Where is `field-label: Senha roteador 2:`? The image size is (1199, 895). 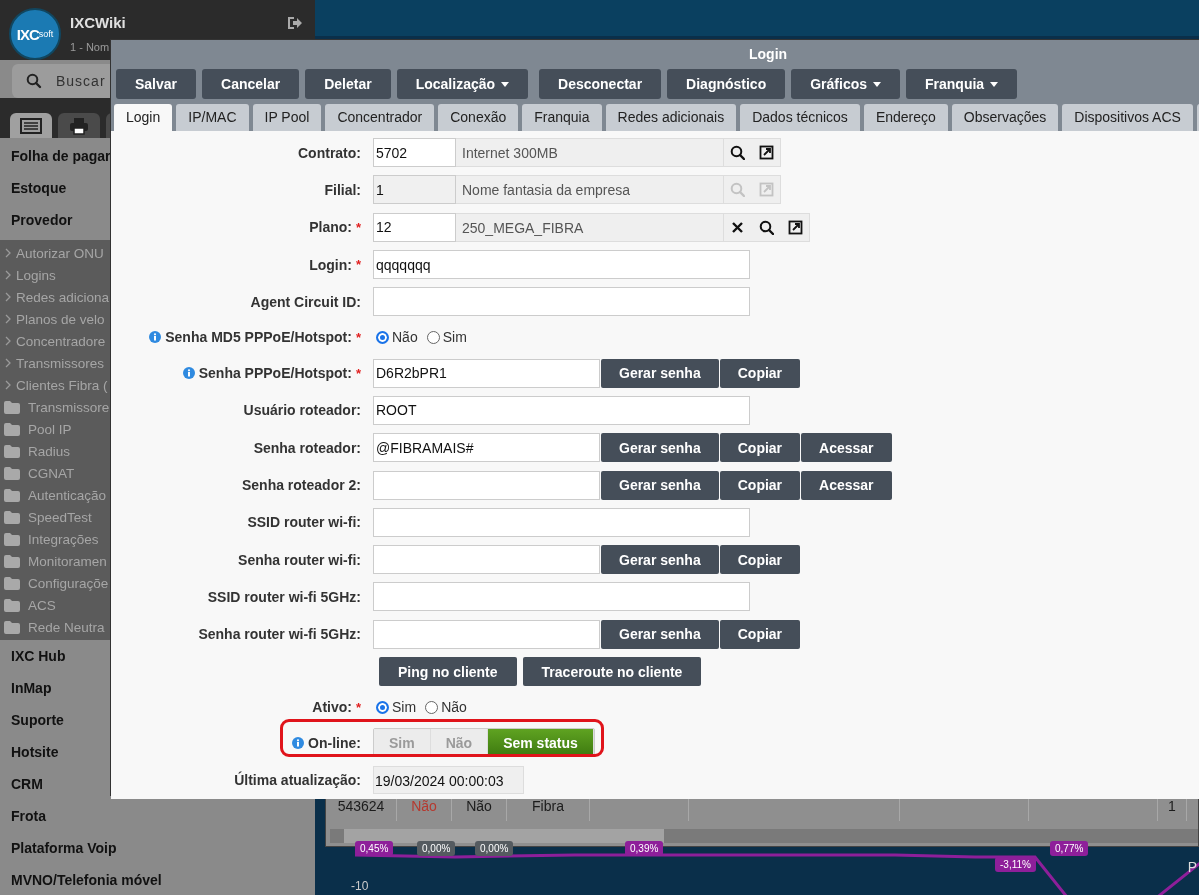 field-label: Senha roteador 2: is located at coordinates (301, 485).